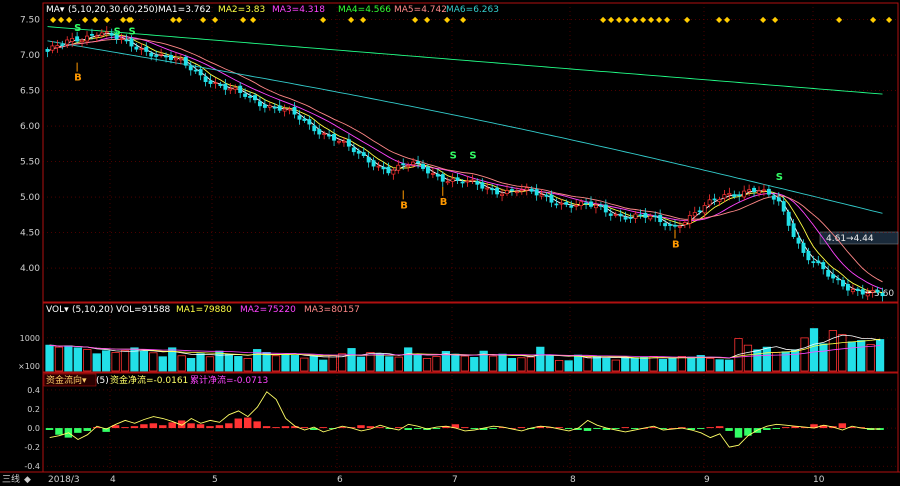 Image resolution: width=900 pixels, height=486 pixels. What do you see at coordinates (55, 10) in the screenshot?
I see `ma-indicator-name: MA▾` at bounding box center [55, 10].